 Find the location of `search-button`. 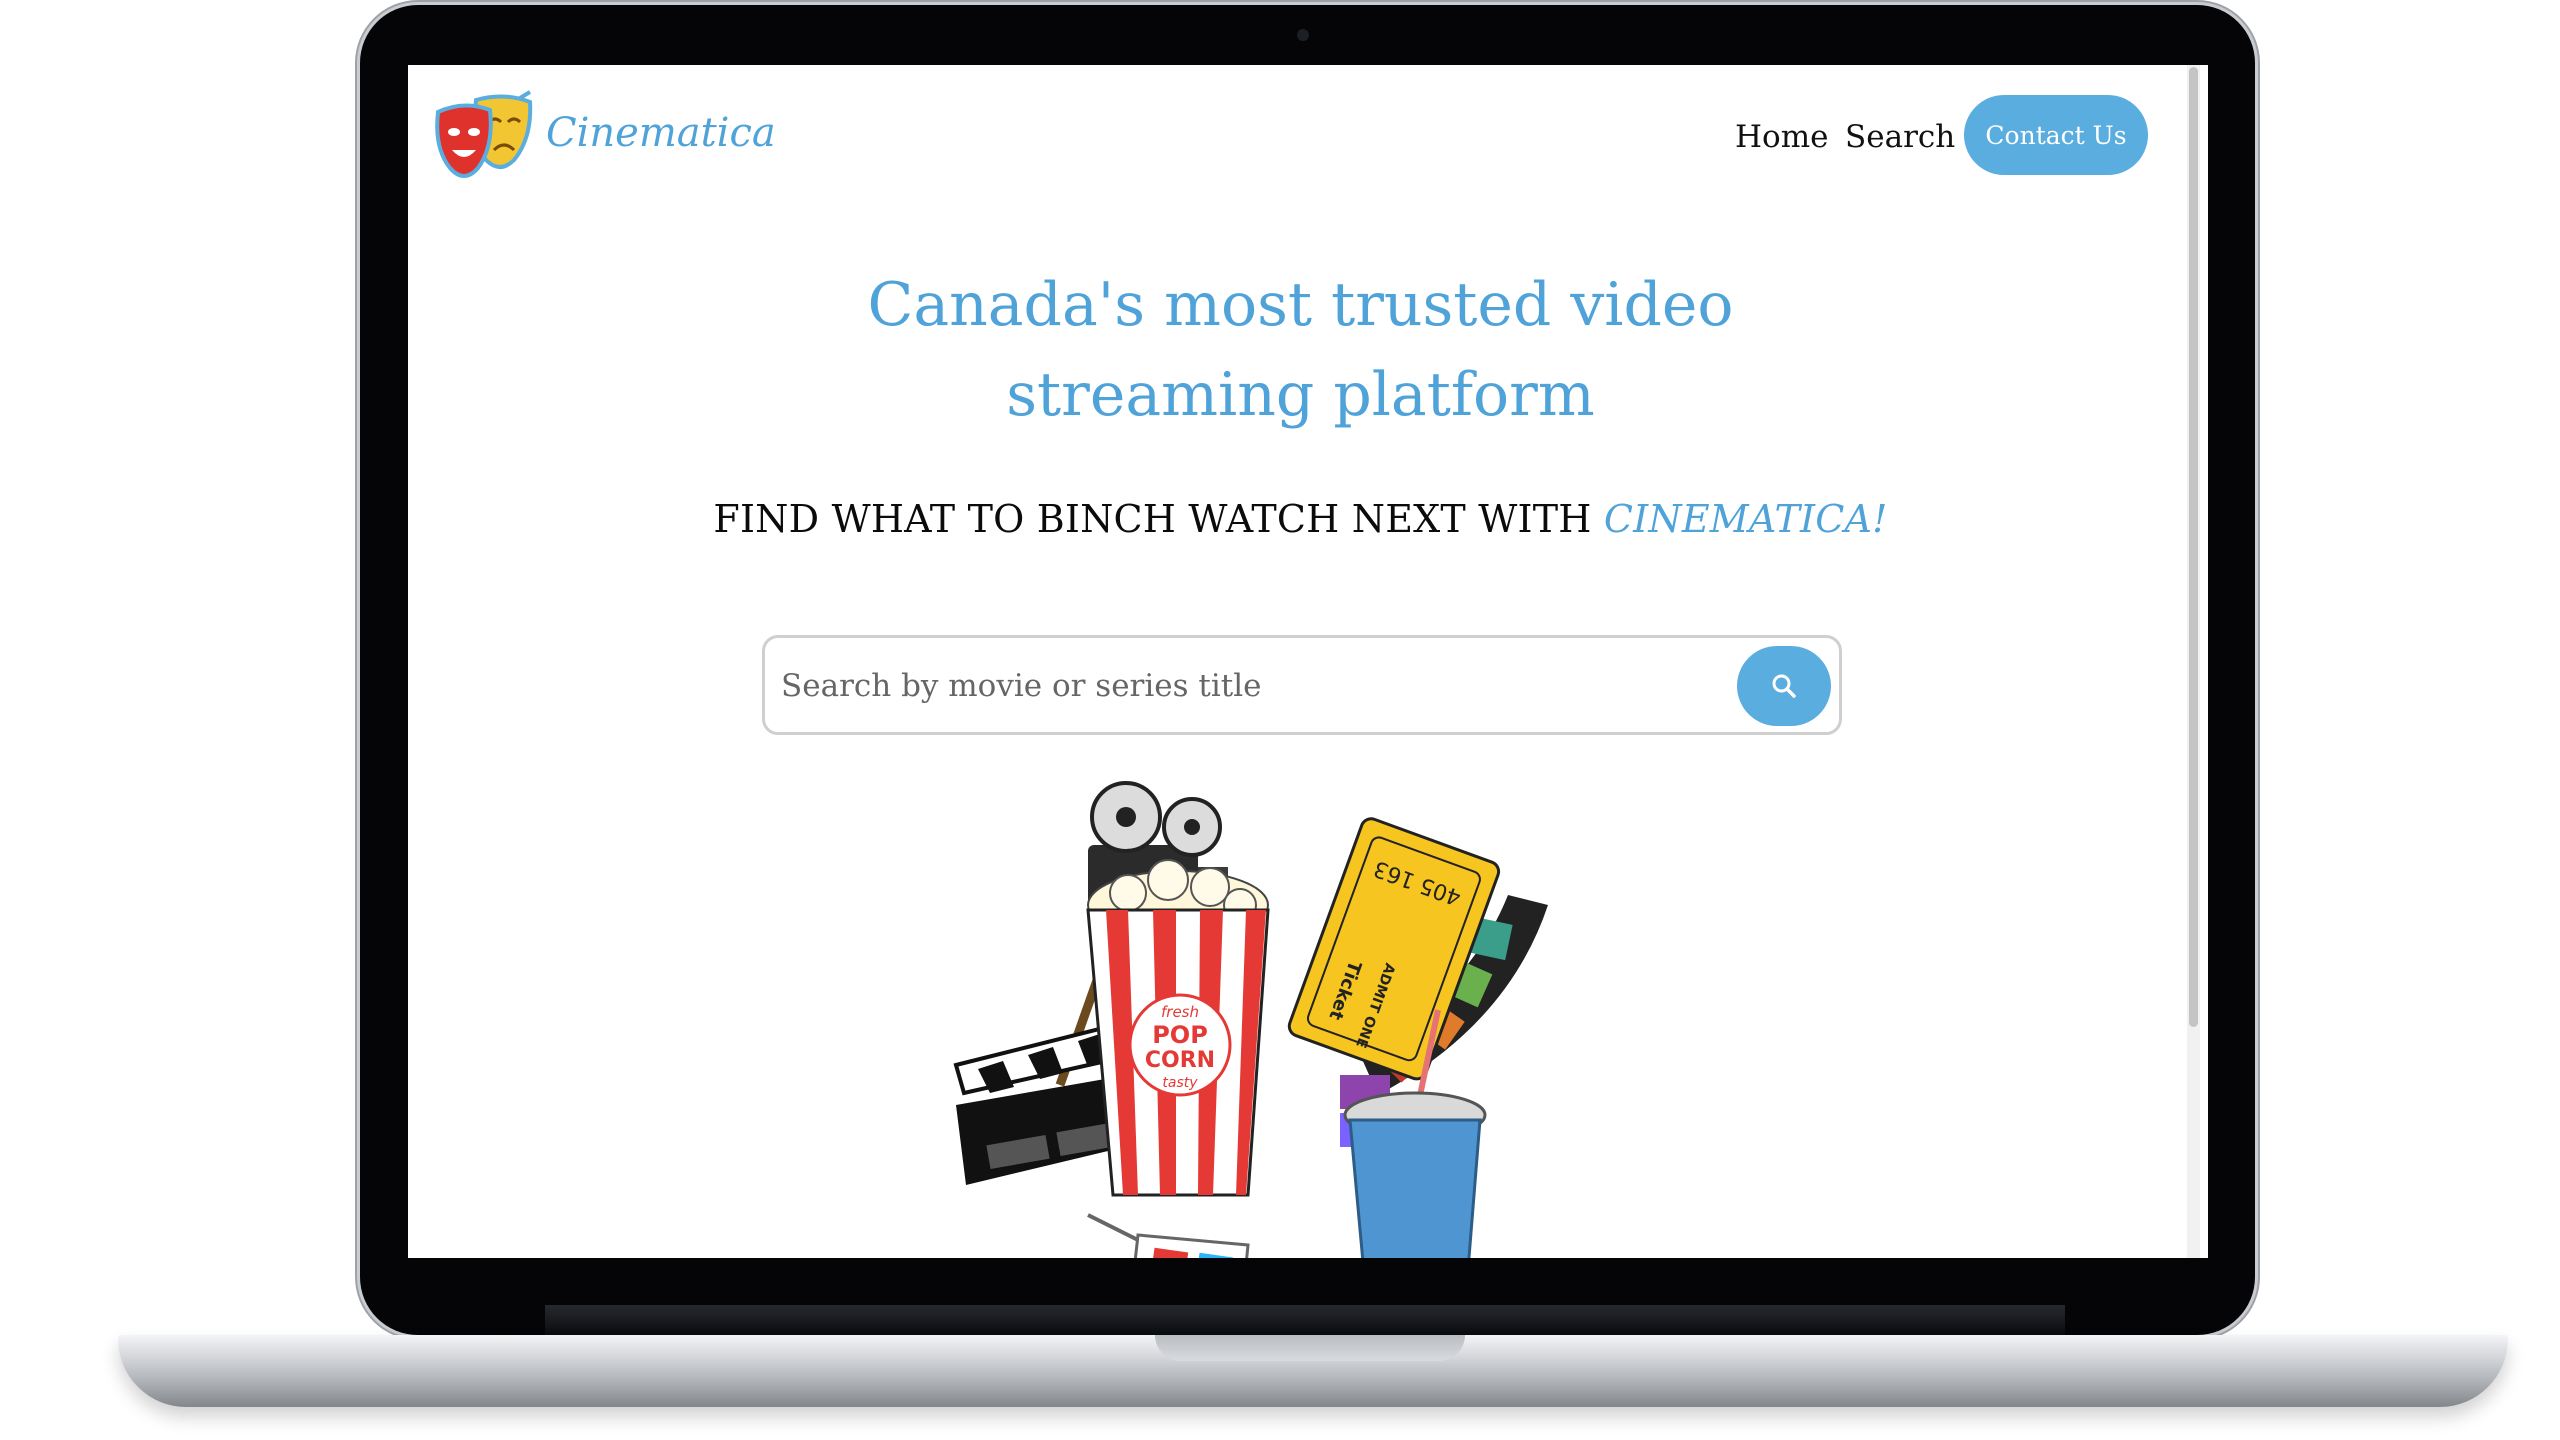

search-button is located at coordinates (1784, 686).